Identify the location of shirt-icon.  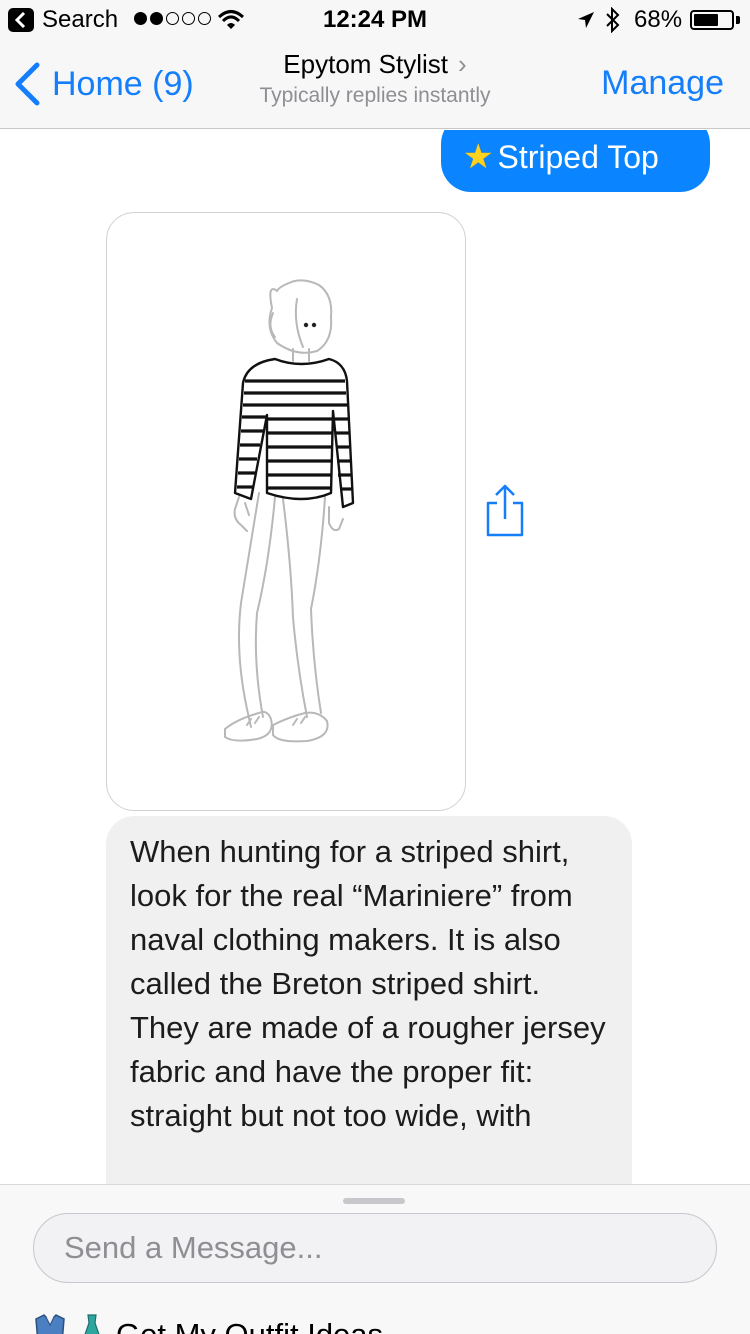
(50, 1324).